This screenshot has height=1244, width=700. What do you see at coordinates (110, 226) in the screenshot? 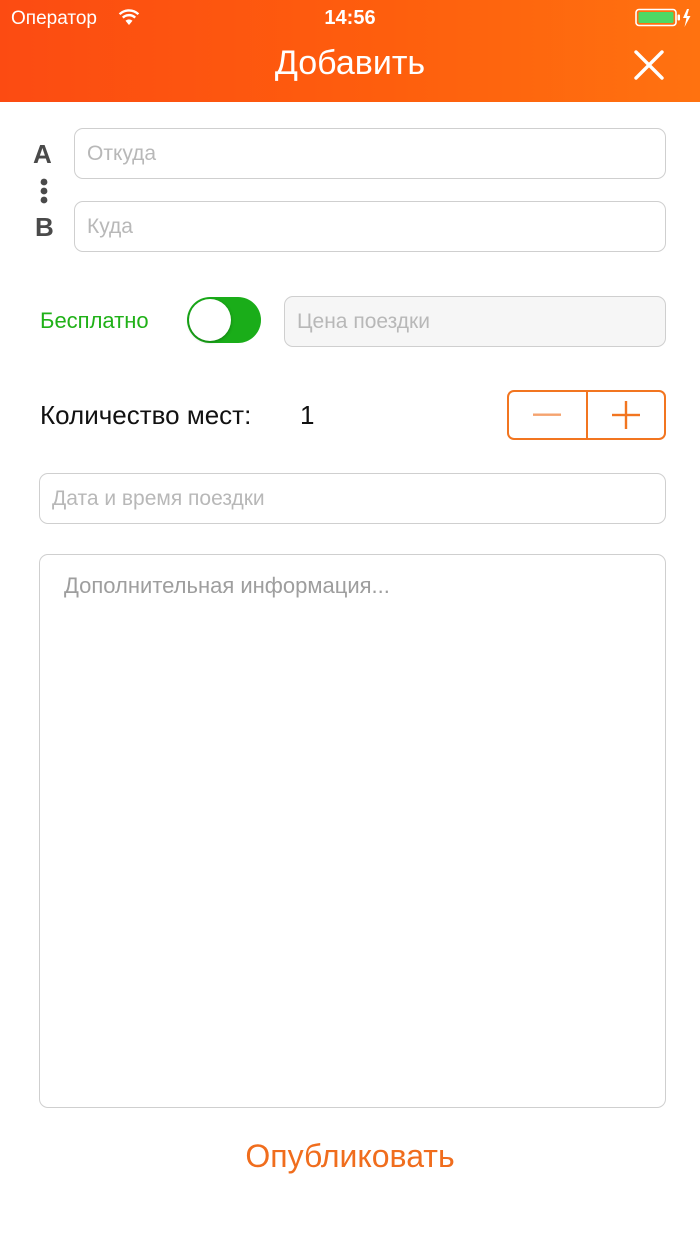
I see `to-placeholder: Куда` at bounding box center [110, 226].